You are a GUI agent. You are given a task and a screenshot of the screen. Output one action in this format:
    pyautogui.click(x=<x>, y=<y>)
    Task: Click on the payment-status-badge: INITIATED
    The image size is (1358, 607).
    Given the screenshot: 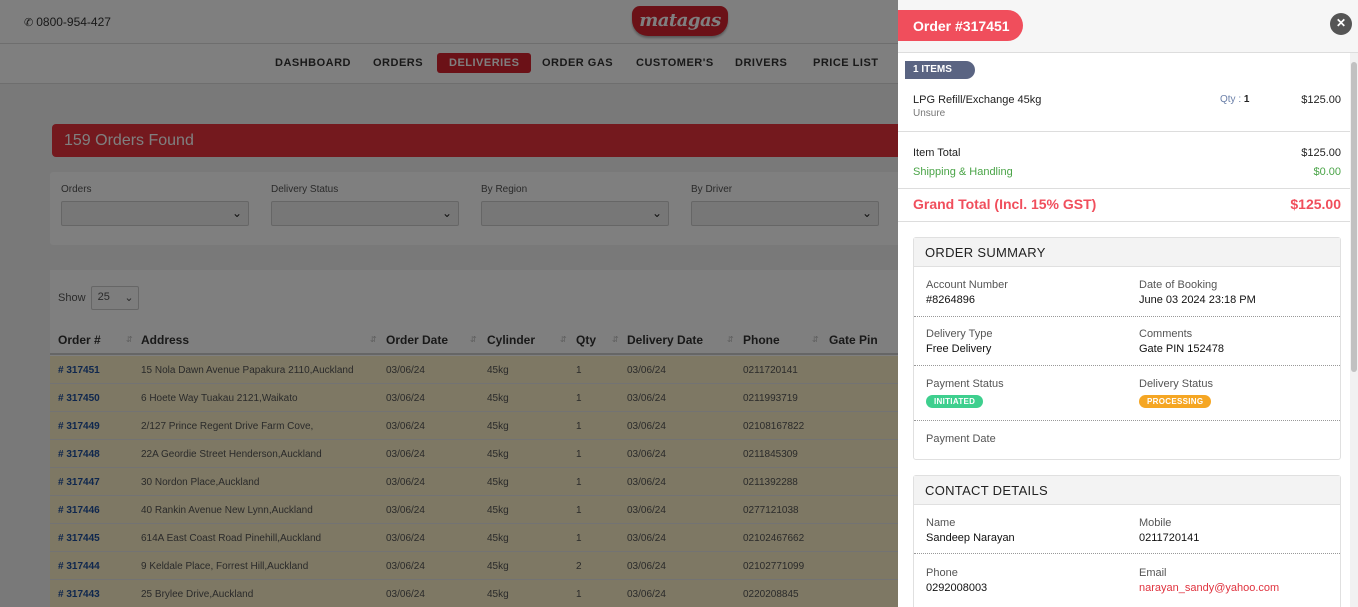 What is the action you would take?
    pyautogui.click(x=955, y=401)
    